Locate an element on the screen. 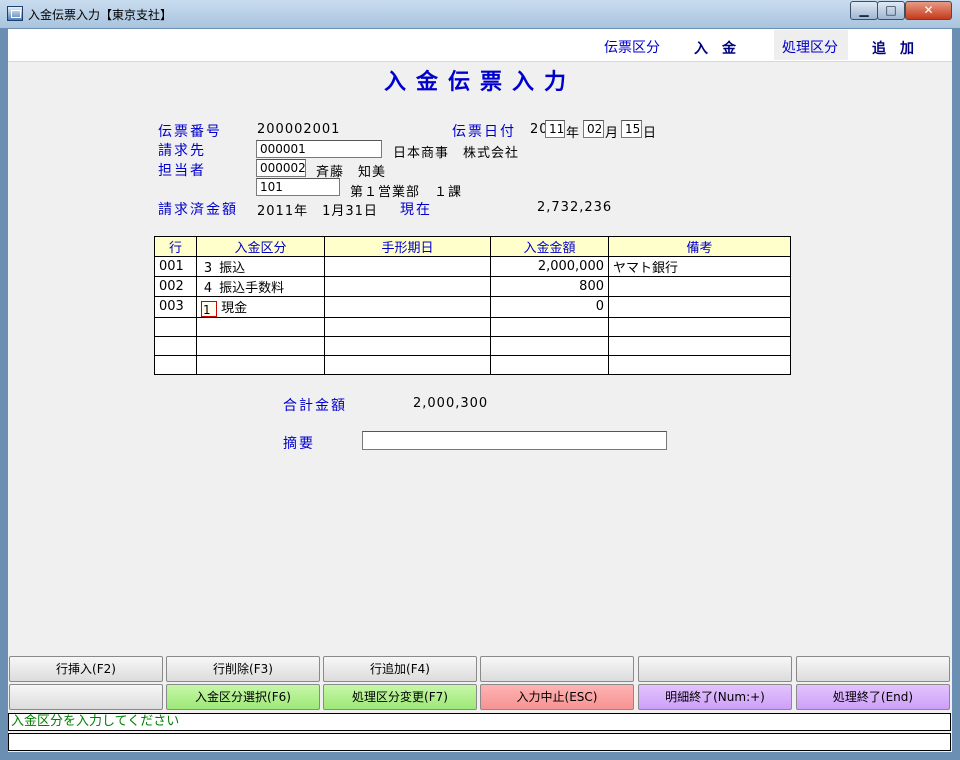 The height and width of the screenshot is (760, 960). minimize-button: ▁ is located at coordinates (864, 10).